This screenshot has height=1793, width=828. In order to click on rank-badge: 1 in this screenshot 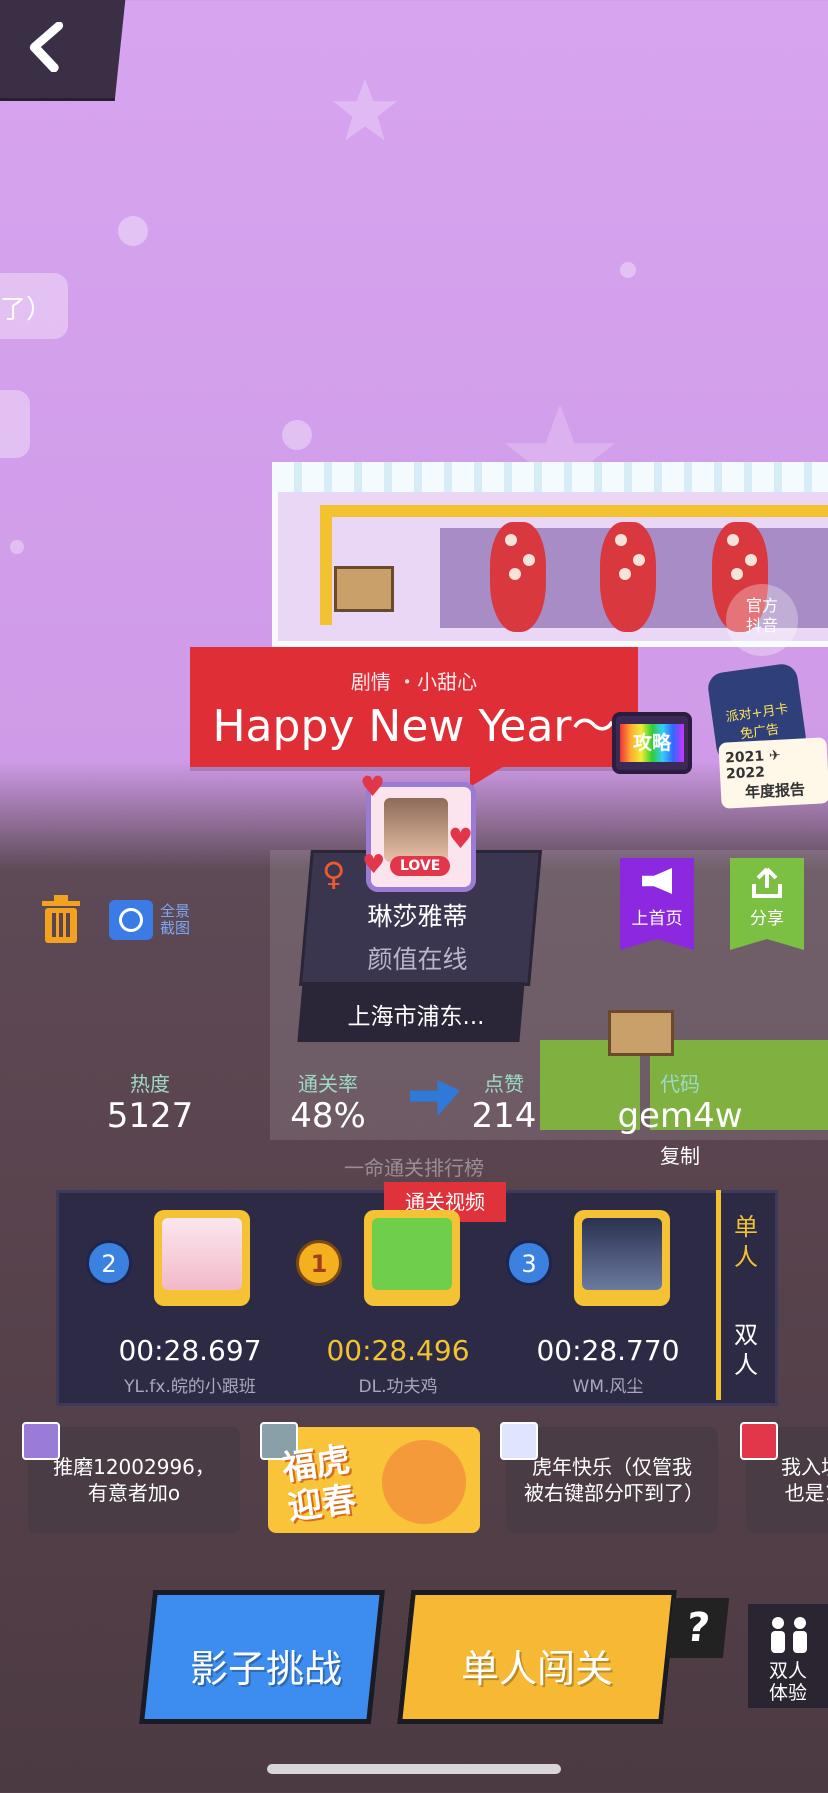, I will do `click(319, 1263)`.